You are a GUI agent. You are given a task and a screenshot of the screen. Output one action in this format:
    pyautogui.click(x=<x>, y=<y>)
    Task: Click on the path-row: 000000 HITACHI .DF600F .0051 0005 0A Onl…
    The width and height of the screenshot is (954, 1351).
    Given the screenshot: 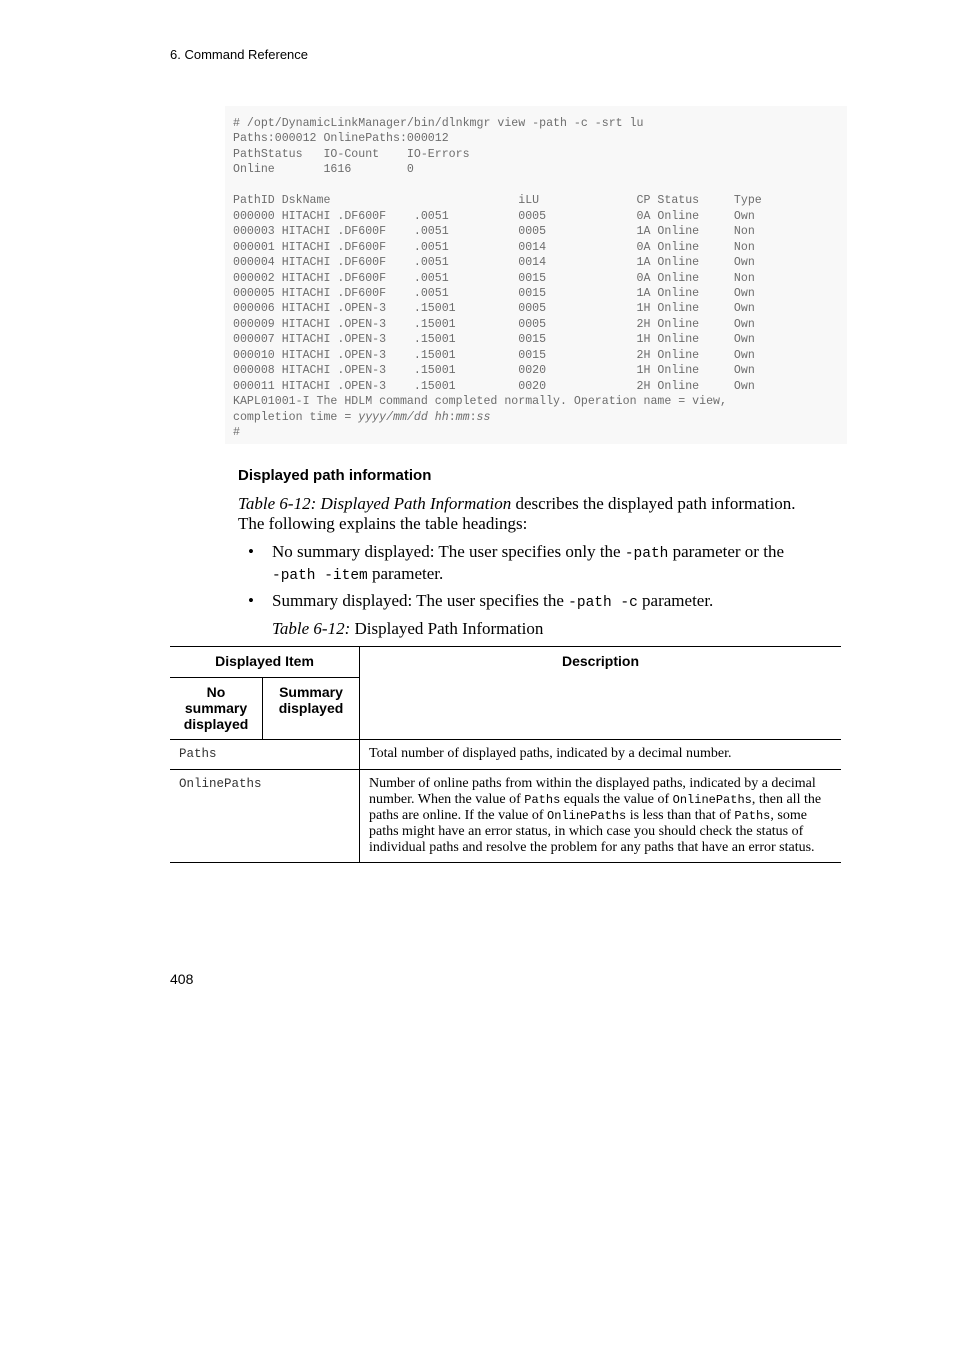 What is the action you would take?
    pyautogui.click(x=494, y=216)
    